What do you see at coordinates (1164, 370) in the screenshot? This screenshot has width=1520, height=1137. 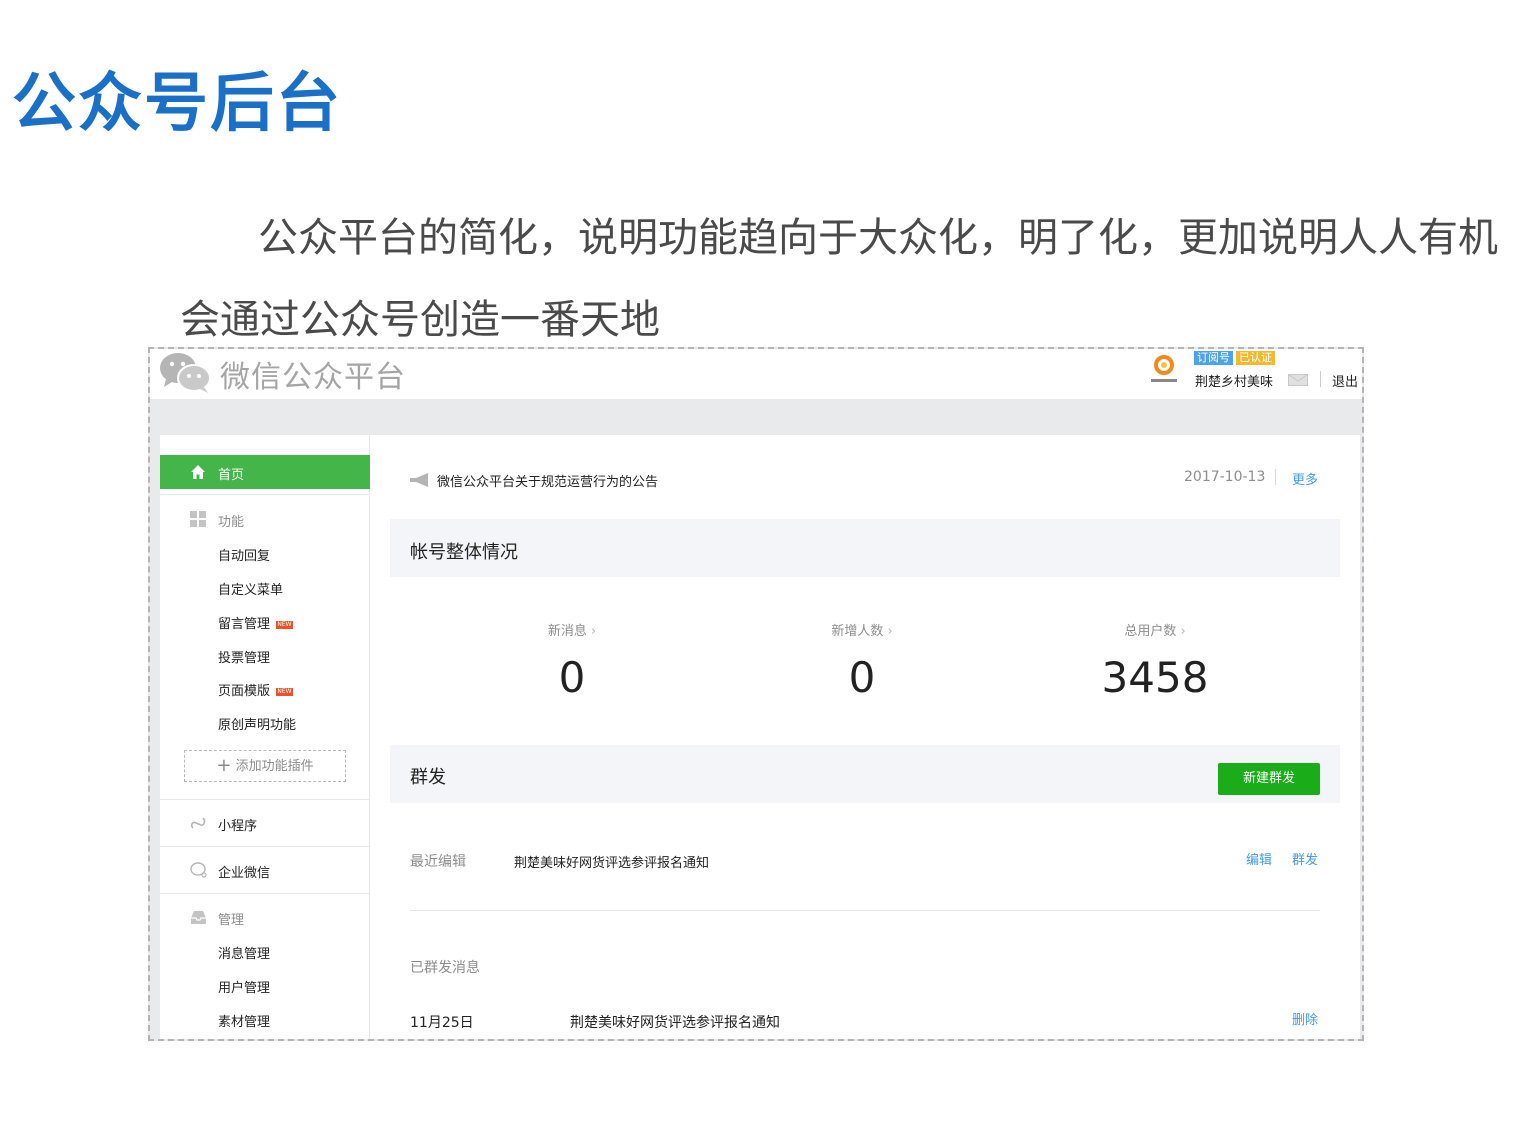 I see `account-avatar` at bounding box center [1164, 370].